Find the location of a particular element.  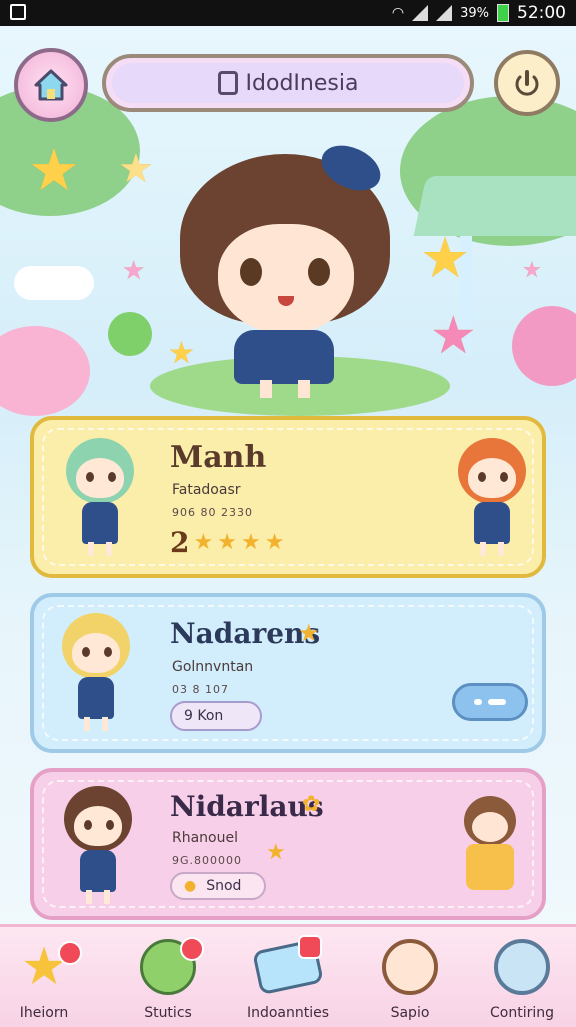

rating-number: 2 is located at coordinates (180, 542).